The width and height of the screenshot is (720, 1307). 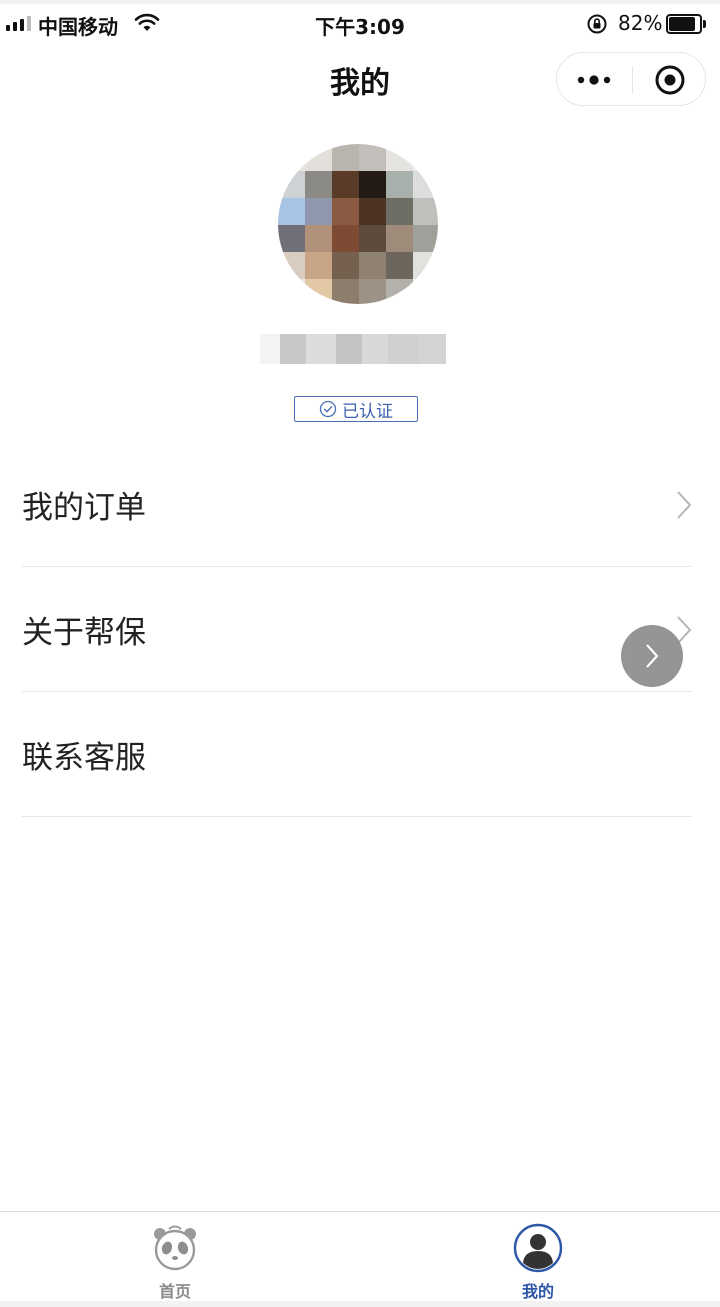 I want to click on status-bar: 中国移动 下午3:09 82%, so click(x=360, y=24).